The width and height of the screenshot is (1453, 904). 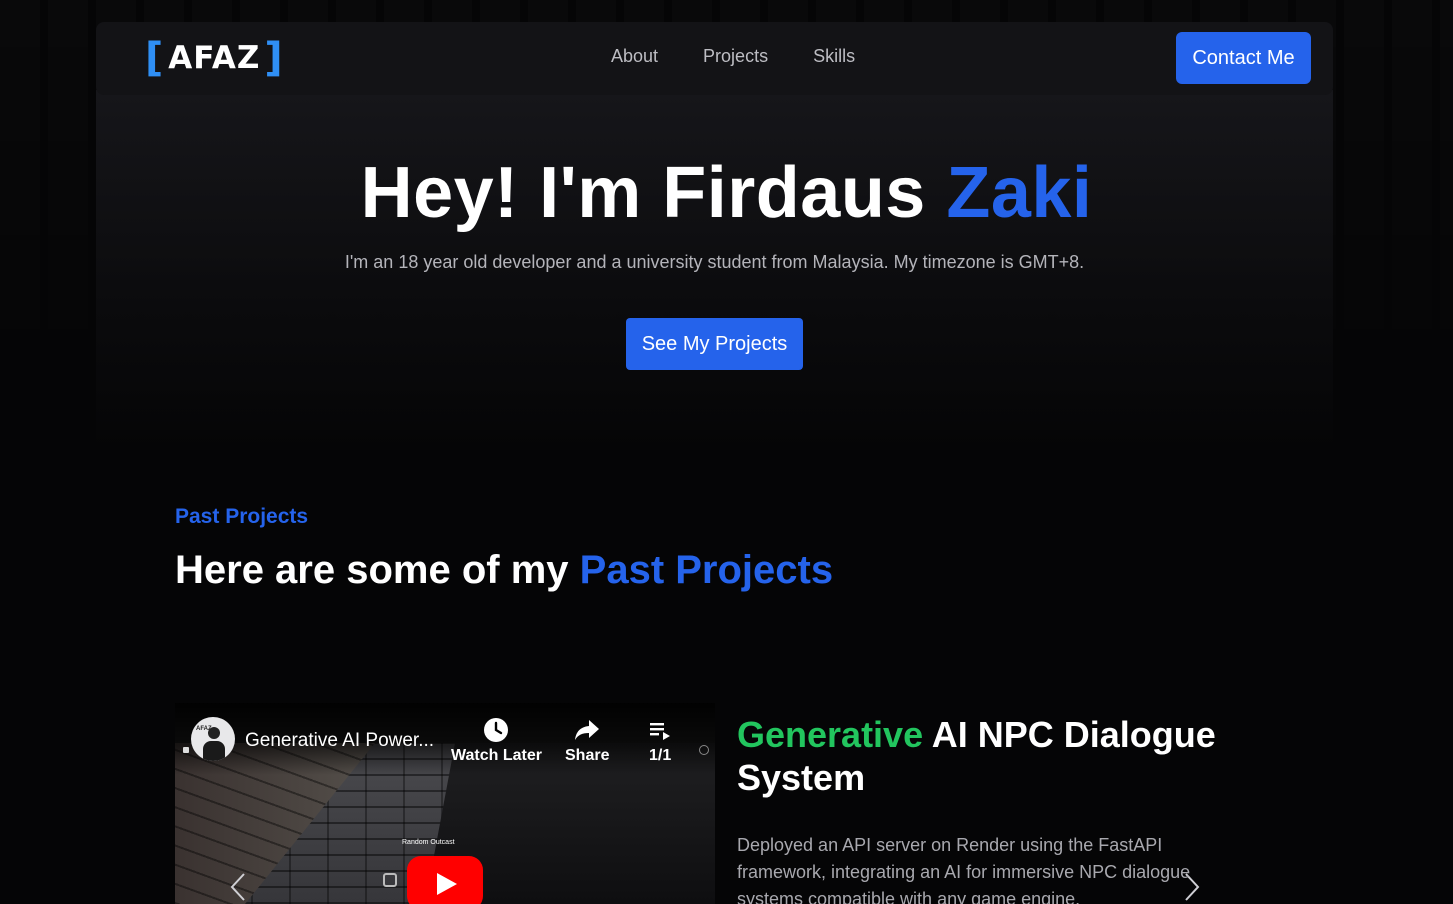 I want to click on section-title-accent: Past Projects, so click(x=706, y=570).